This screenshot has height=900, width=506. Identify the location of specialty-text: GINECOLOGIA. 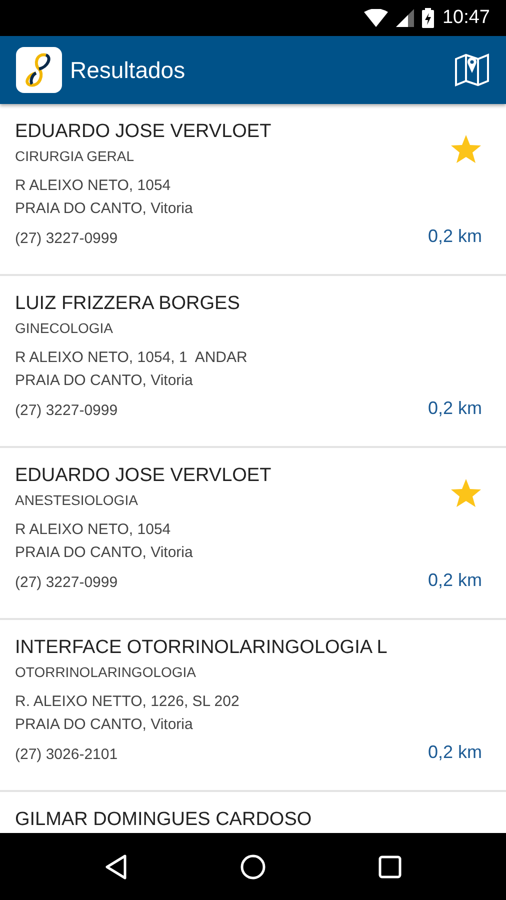
(64, 328).